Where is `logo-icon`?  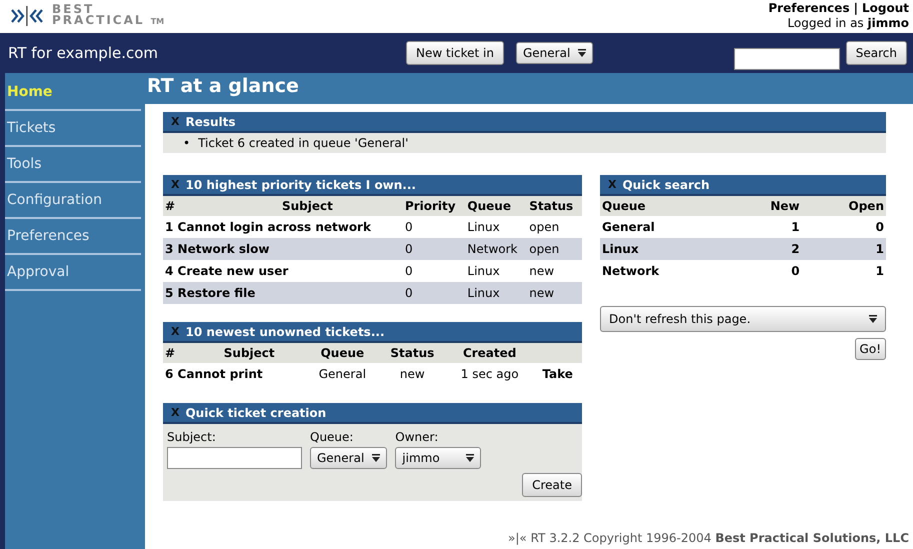
logo-icon is located at coordinates (27, 15).